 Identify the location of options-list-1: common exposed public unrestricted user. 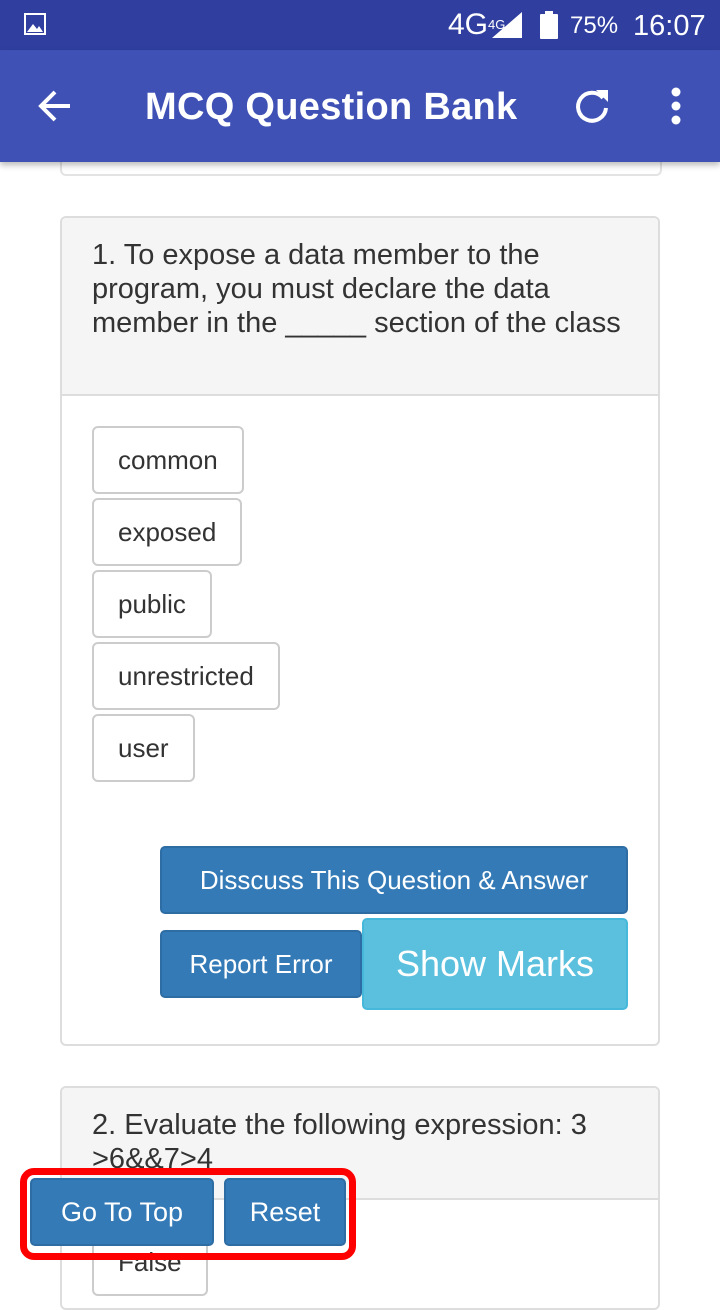
(186, 606).